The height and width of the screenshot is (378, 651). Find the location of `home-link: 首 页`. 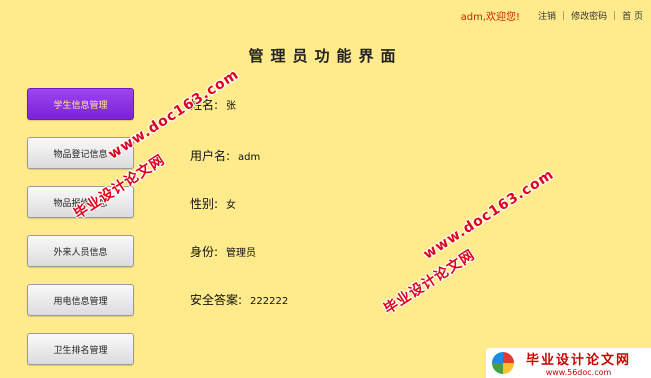

home-link: 首 页 is located at coordinates (632, 15).